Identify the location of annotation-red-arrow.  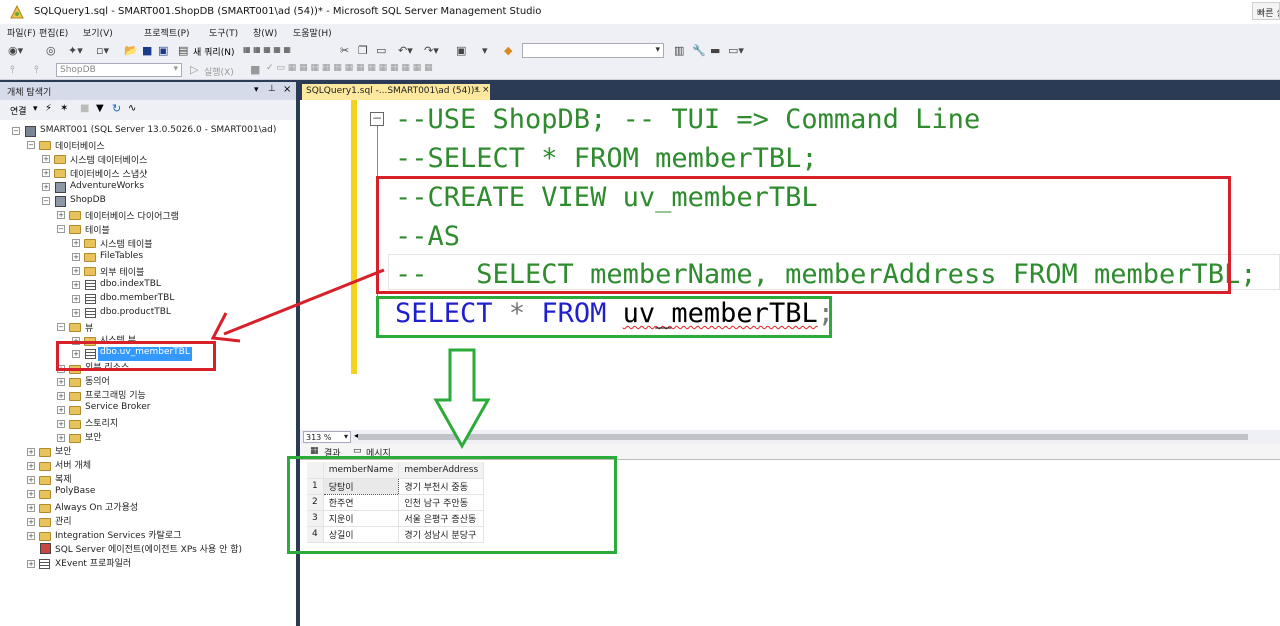
(297, 305).